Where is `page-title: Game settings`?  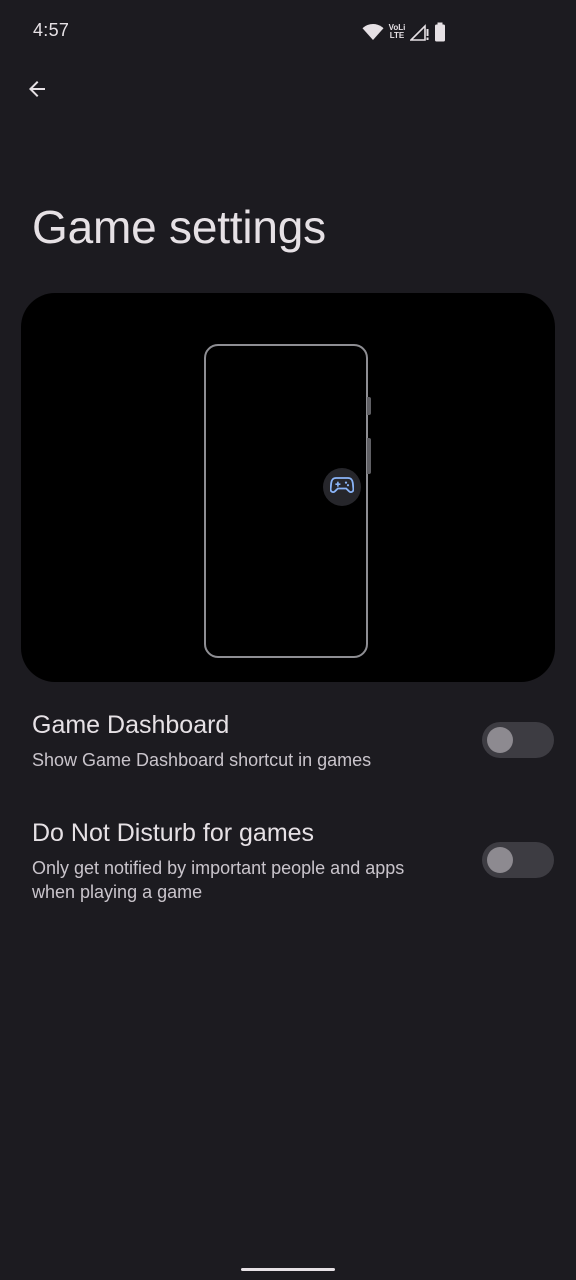 page-title: Game settings is located at coordinates (179, 227).